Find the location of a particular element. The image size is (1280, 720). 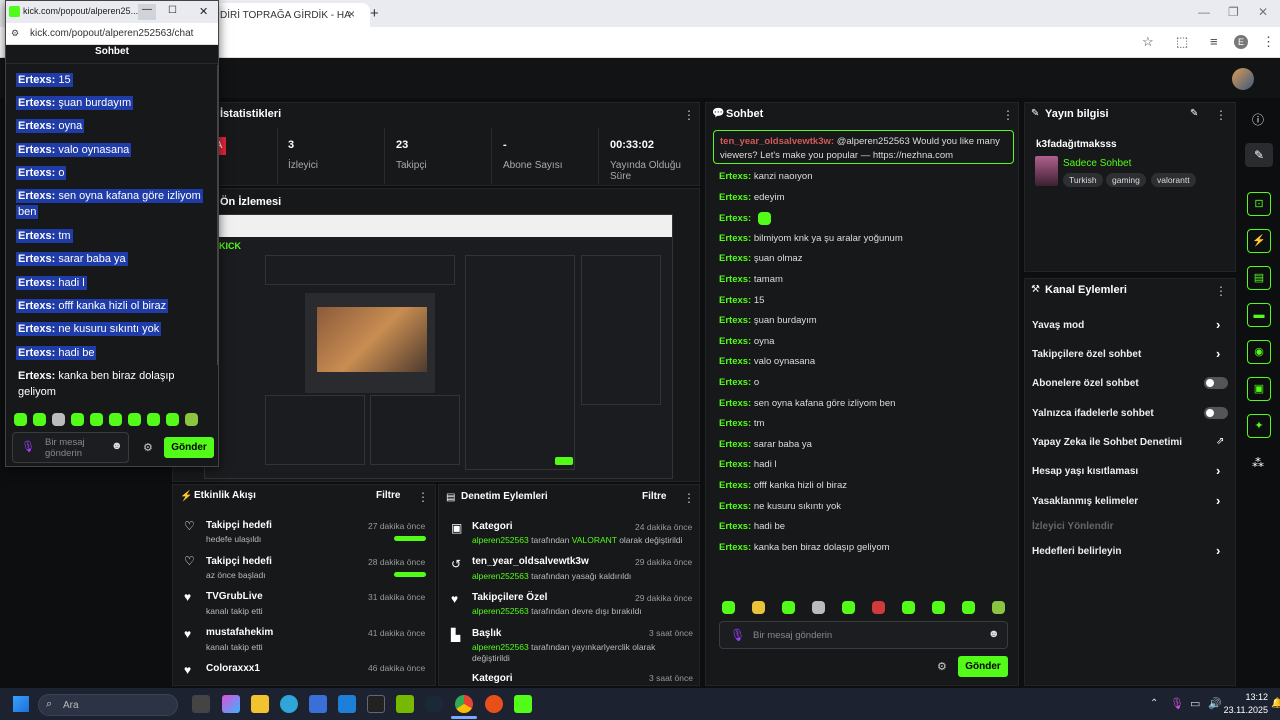

external-link-icon: ⇗ is located at coordinates (1220, 441).